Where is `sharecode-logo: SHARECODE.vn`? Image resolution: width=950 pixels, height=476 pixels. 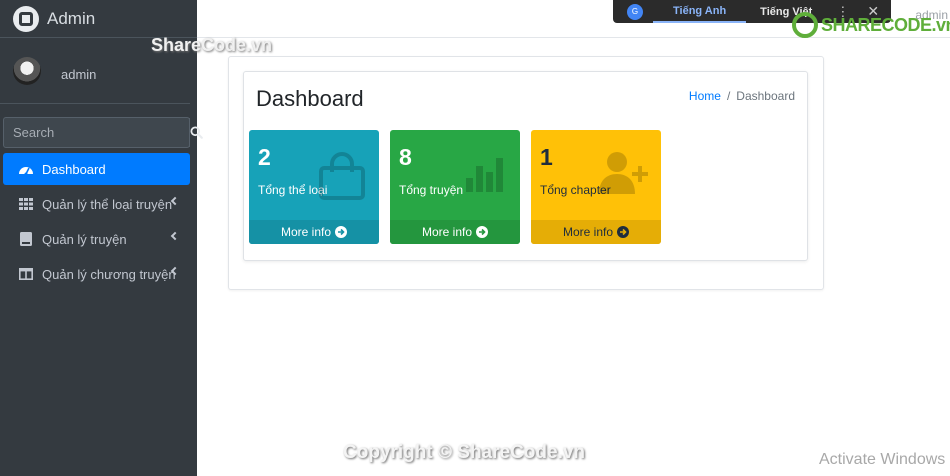 sharecode-logo: SHARECODE.vn is located at coordinates (871, 25).